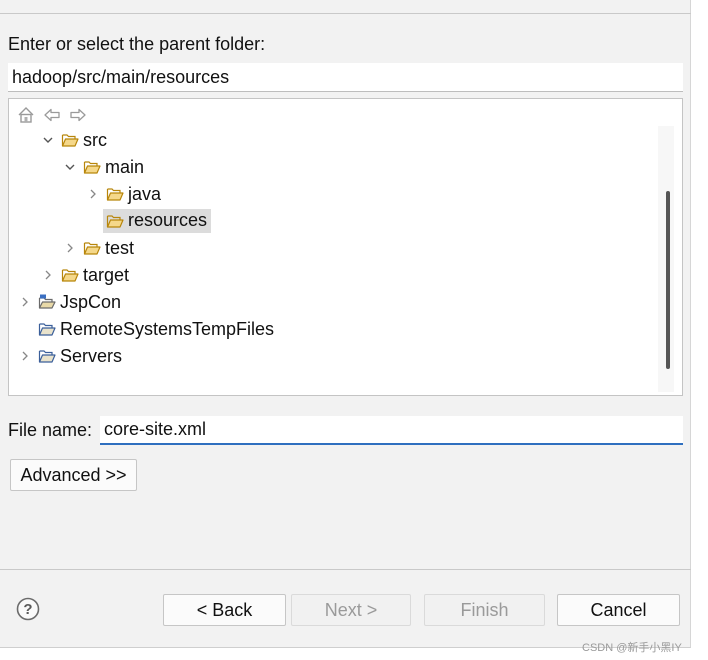  I want to click on tree-item-label: JspCon, so click(91, 301).